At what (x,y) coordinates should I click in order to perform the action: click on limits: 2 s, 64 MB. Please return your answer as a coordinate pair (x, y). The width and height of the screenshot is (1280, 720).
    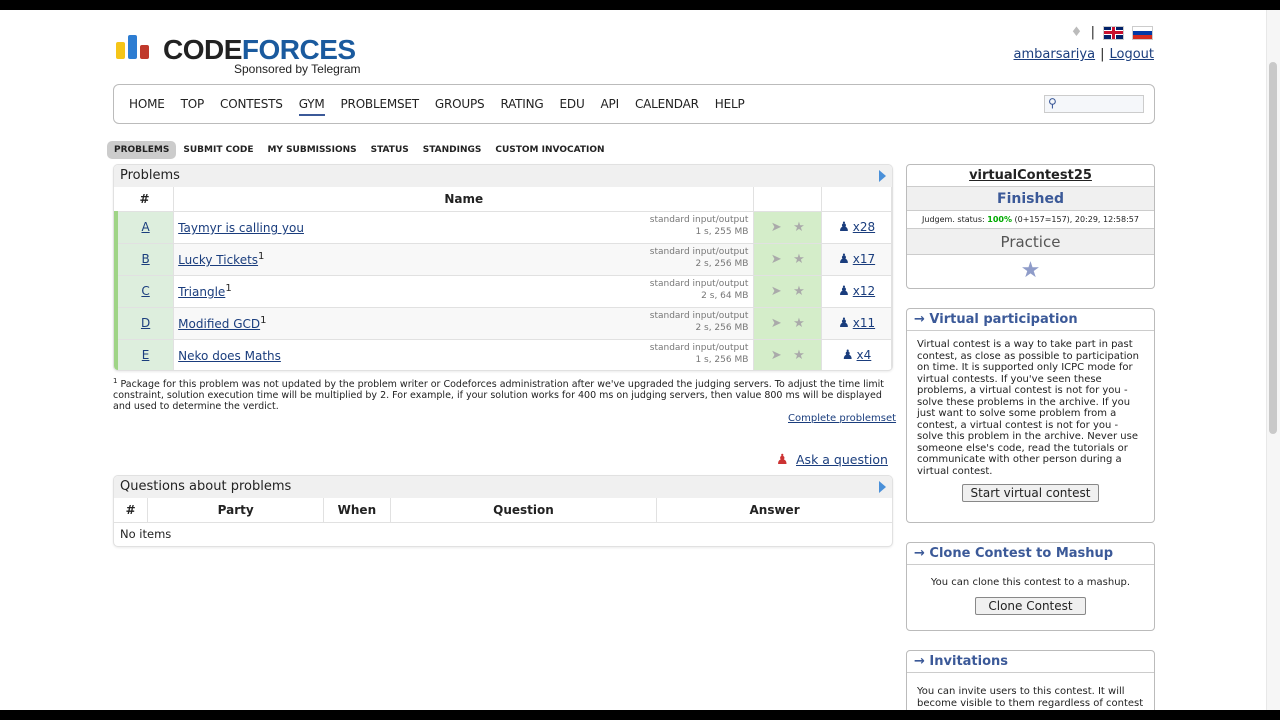
    Looking at the image, I should click on (725, 295).